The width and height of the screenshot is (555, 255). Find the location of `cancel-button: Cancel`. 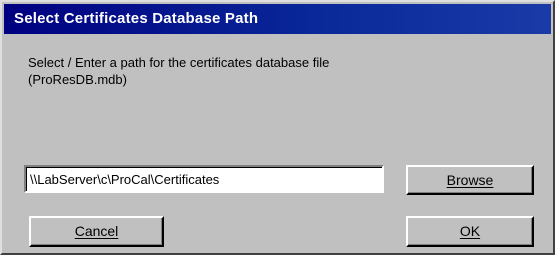

cancel-button: Cancel is located at coordinates (96, 231).